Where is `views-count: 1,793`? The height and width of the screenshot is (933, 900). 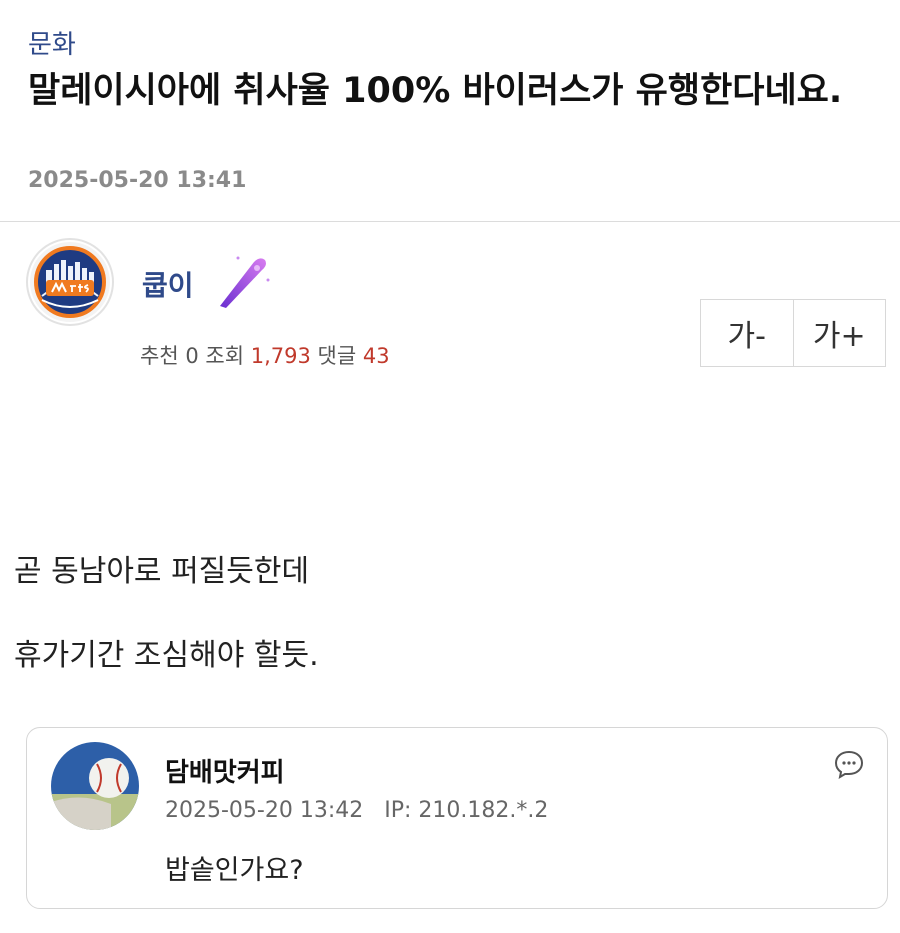
views-count: 1,793 is located at coordinates (280, 356).